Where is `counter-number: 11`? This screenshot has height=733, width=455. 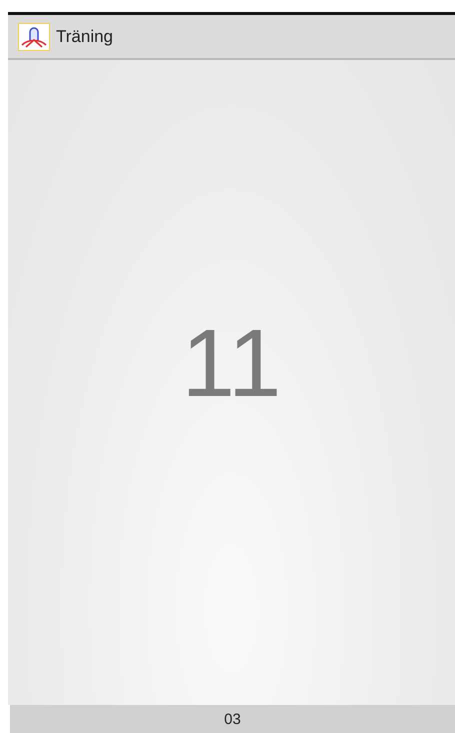
counter-number: 11 is located at coordinates (232, 363).